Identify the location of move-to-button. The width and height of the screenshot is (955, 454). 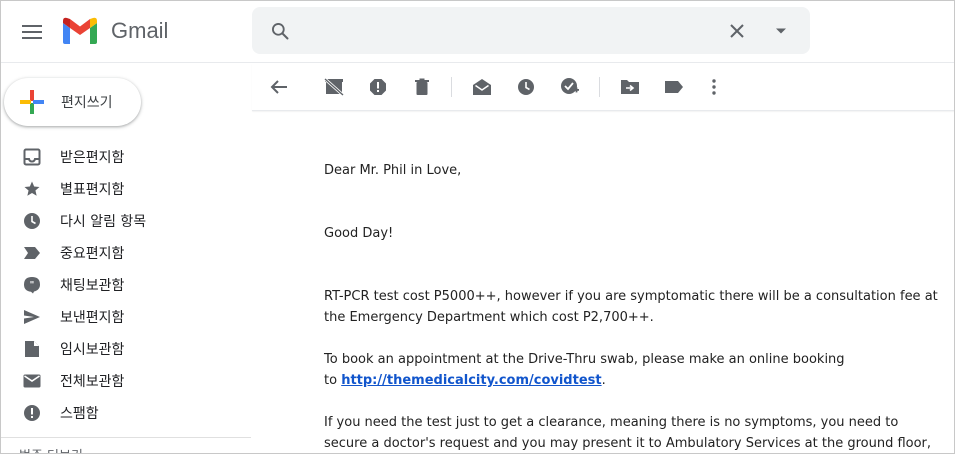
(630, 87).